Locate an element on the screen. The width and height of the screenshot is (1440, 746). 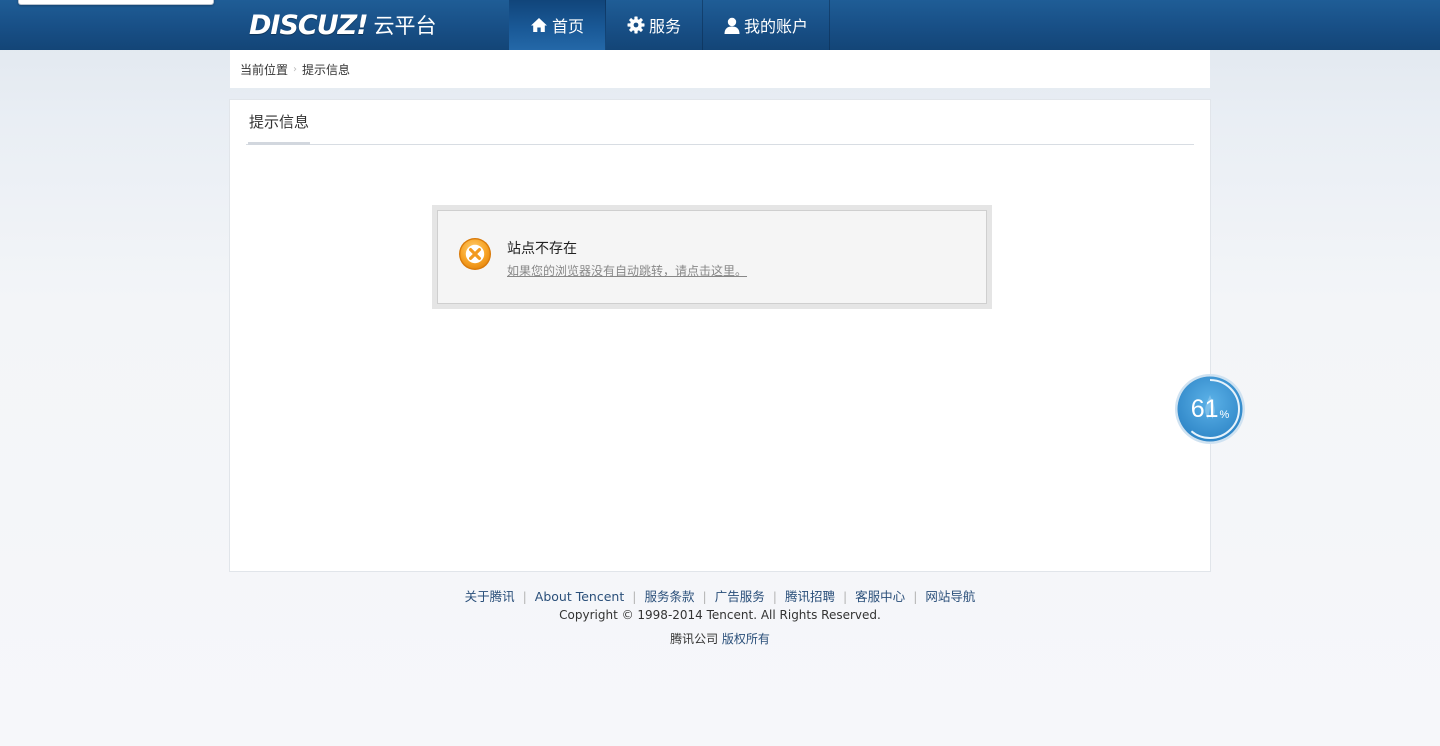
footer-link-jobs: 腾讯招聘 is located at coordinates (810, 596).